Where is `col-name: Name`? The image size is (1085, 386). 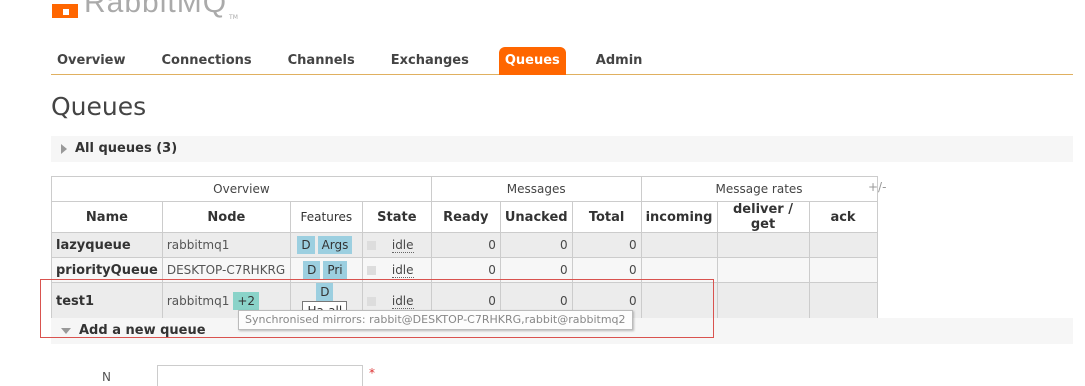
col-name: Name is located at coordinates (107, 217).